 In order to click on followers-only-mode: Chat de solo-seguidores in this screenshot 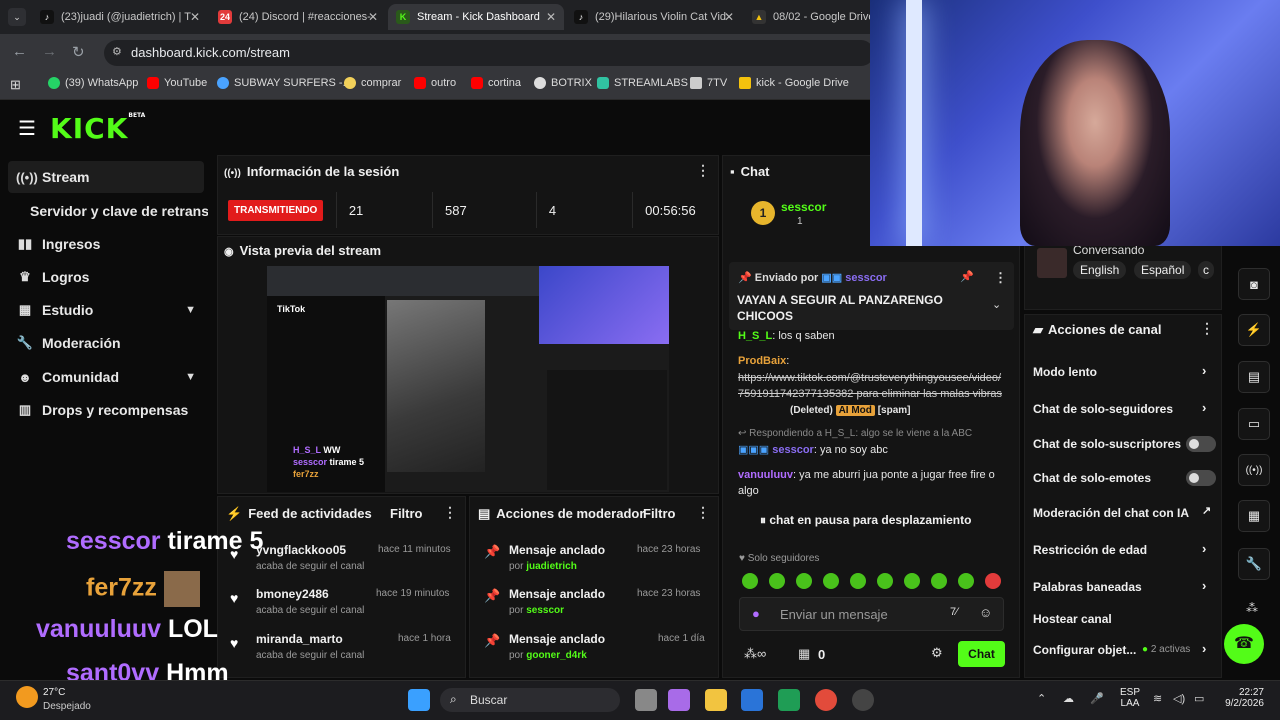, I will do `click(1103, 409)`.